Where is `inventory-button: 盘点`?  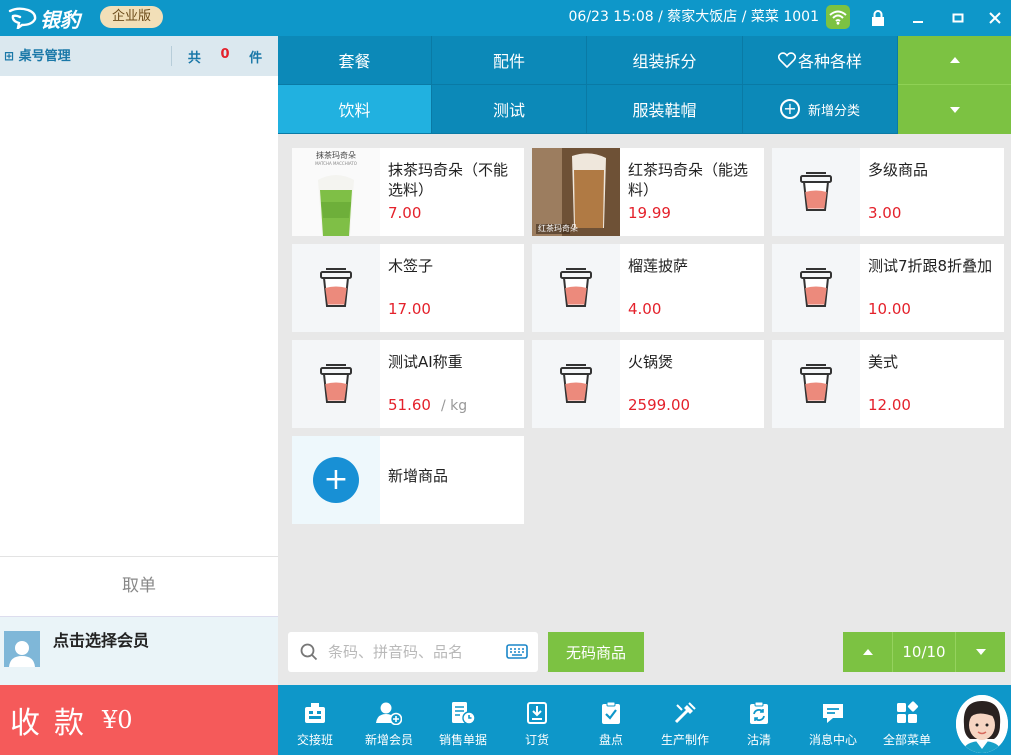
inventory-button: 盘点 is located at coordinates (611, 720).